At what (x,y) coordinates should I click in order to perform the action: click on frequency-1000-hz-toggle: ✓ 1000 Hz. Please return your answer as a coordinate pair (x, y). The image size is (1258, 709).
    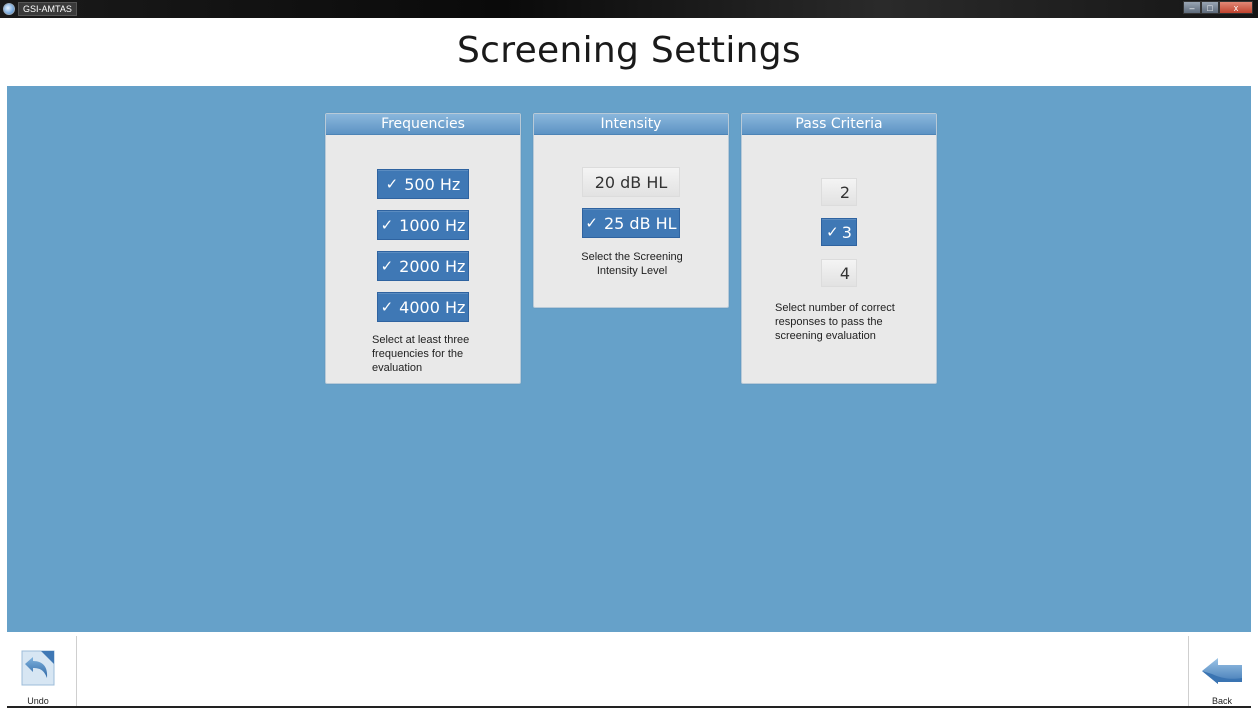
    Looking at the image, I should click on (423, 225).